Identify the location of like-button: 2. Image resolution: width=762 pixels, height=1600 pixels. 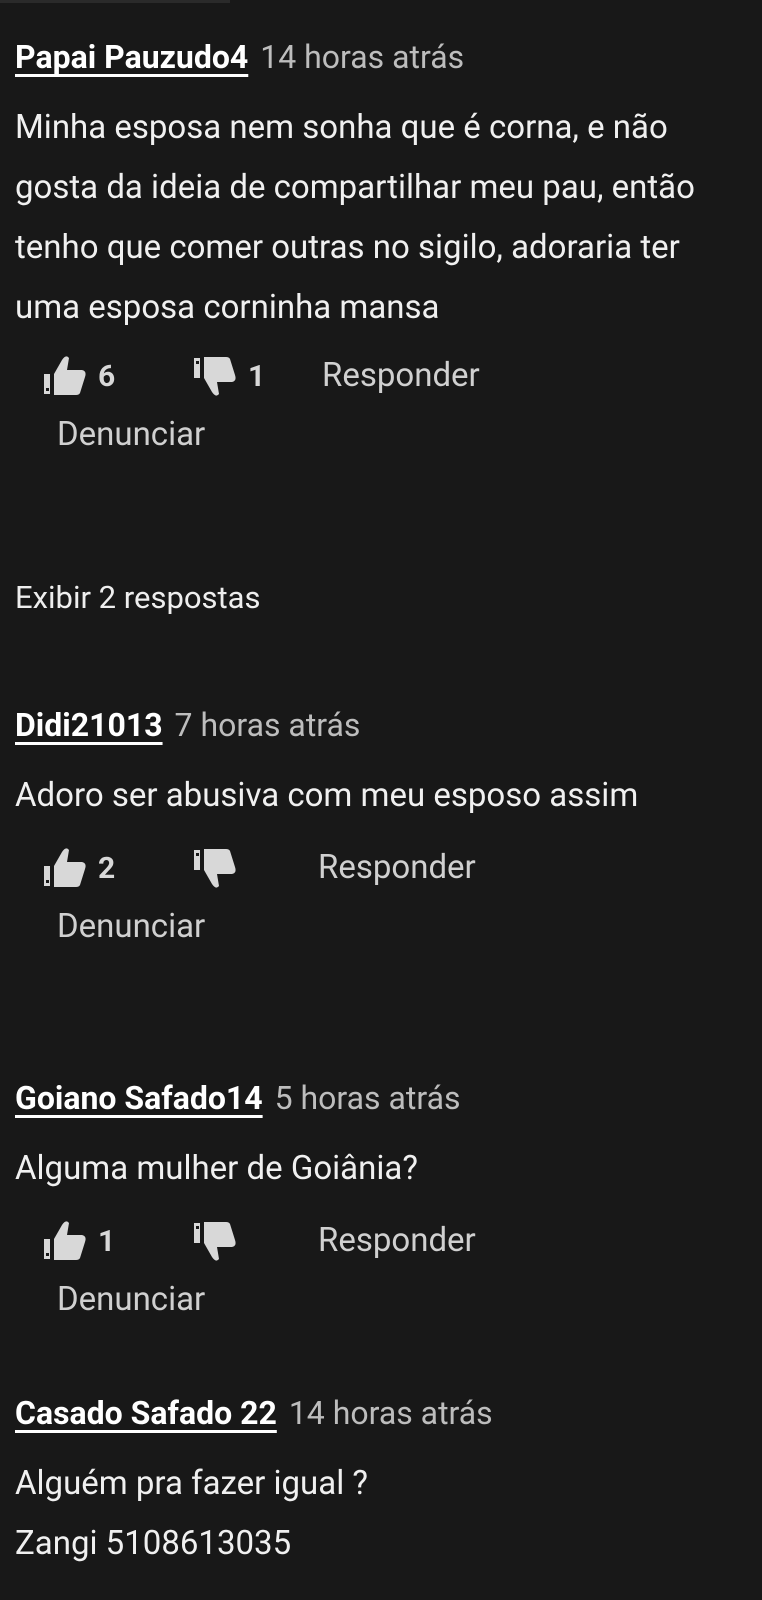
(77, 868).